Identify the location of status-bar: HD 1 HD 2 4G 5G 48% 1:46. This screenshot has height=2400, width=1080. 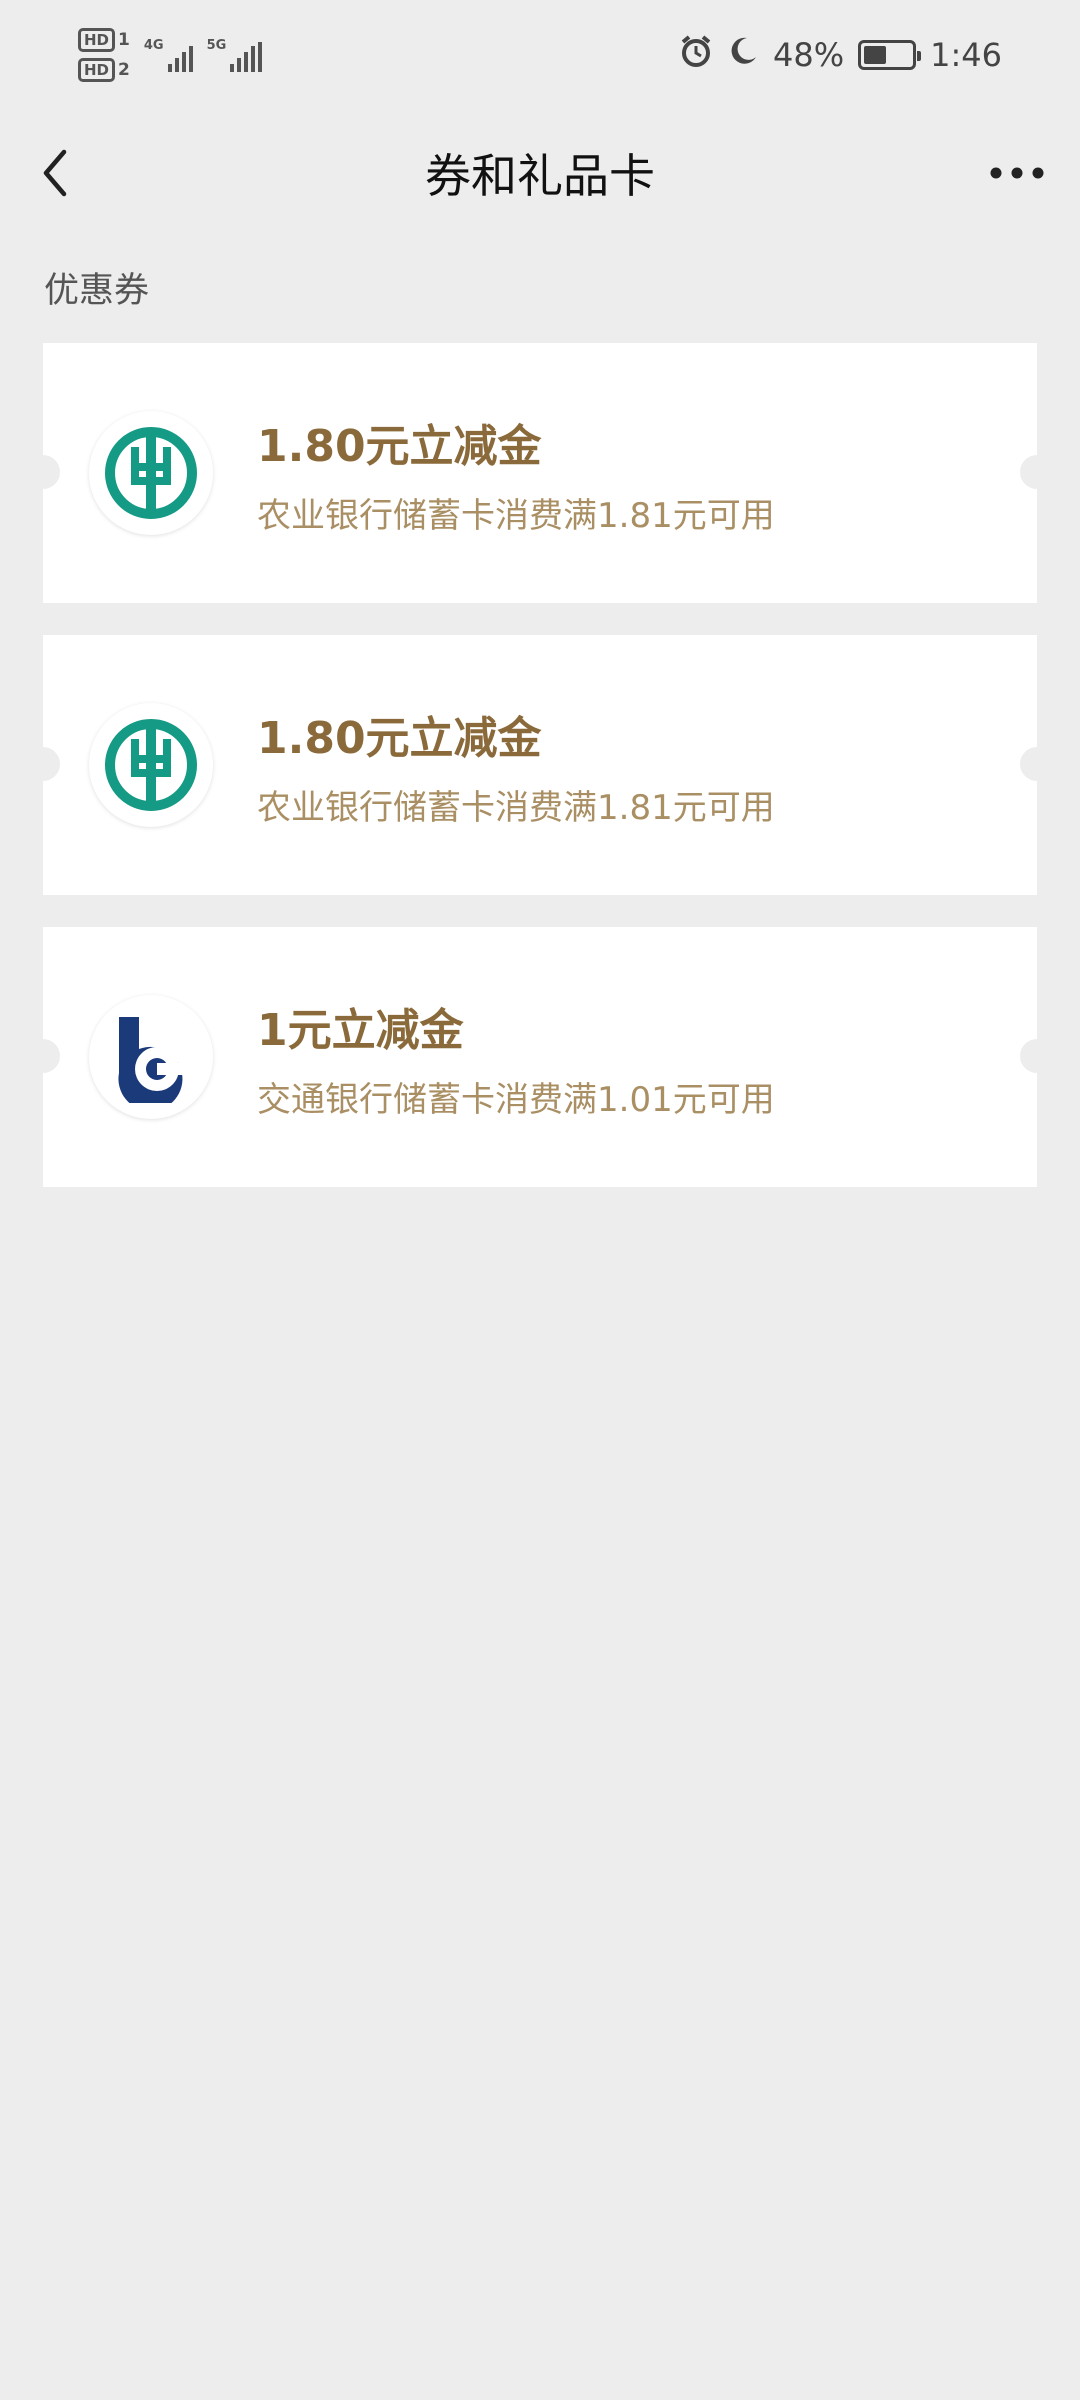
(540, 55).